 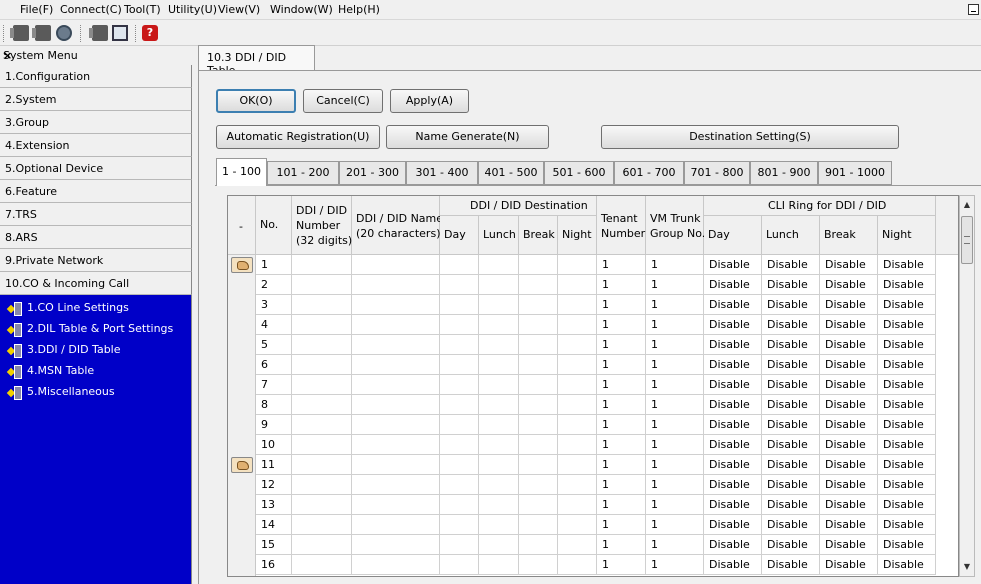 I want to click on menu-file: File(F), so click(x=36, y=9).